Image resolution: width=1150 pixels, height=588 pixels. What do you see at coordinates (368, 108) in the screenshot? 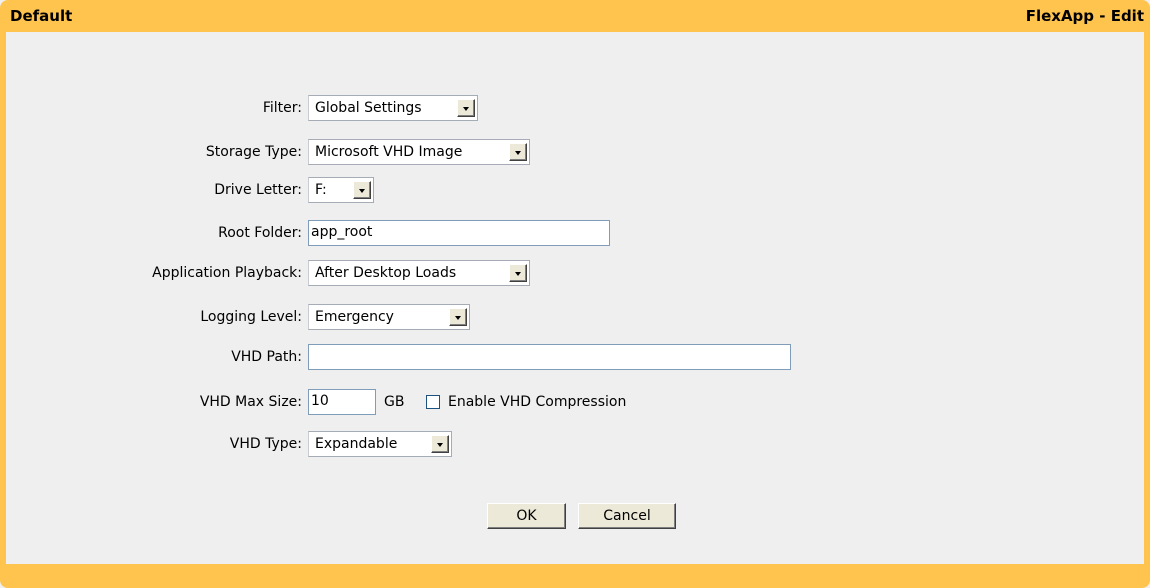
I see `filter-value: Global Settings` at bounding box center [368, 108].